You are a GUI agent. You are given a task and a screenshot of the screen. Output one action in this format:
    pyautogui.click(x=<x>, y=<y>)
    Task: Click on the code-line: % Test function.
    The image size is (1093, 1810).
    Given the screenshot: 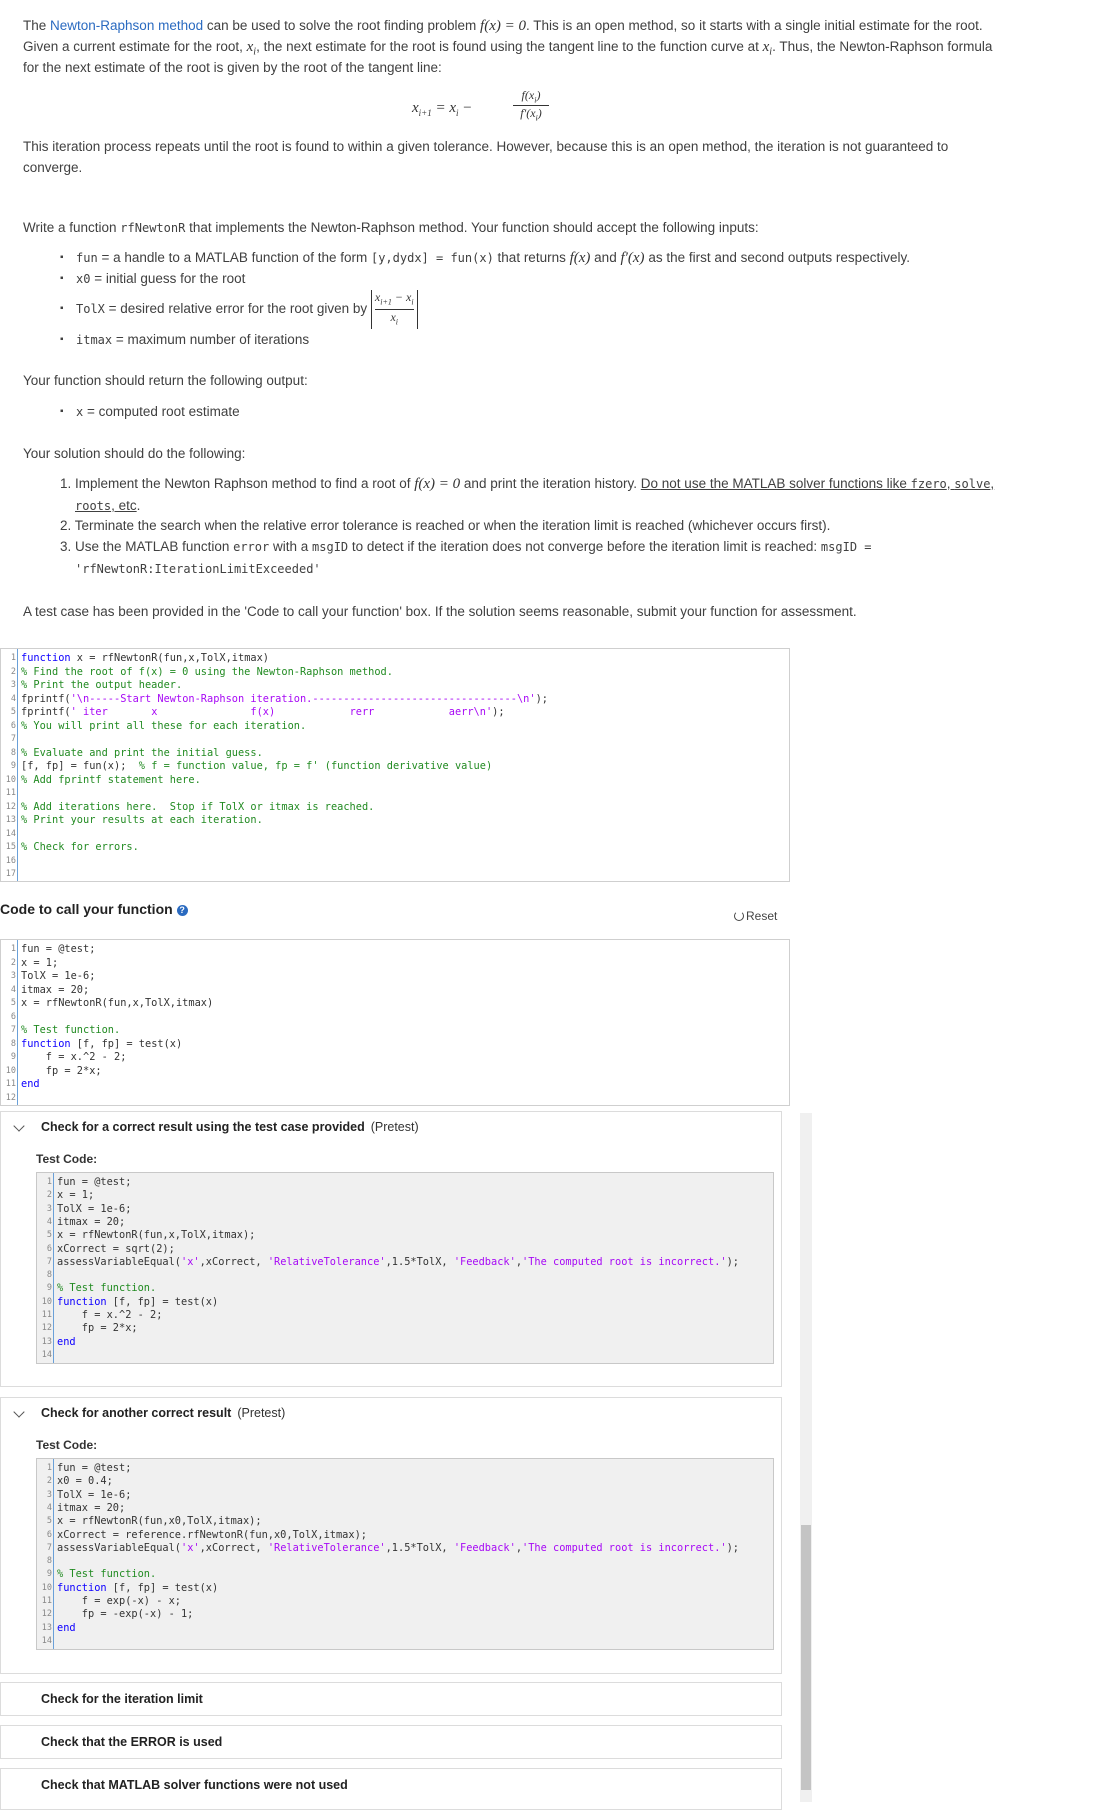 What is the action you would take?
    pyautogui.click(x=70, y=1030)
    